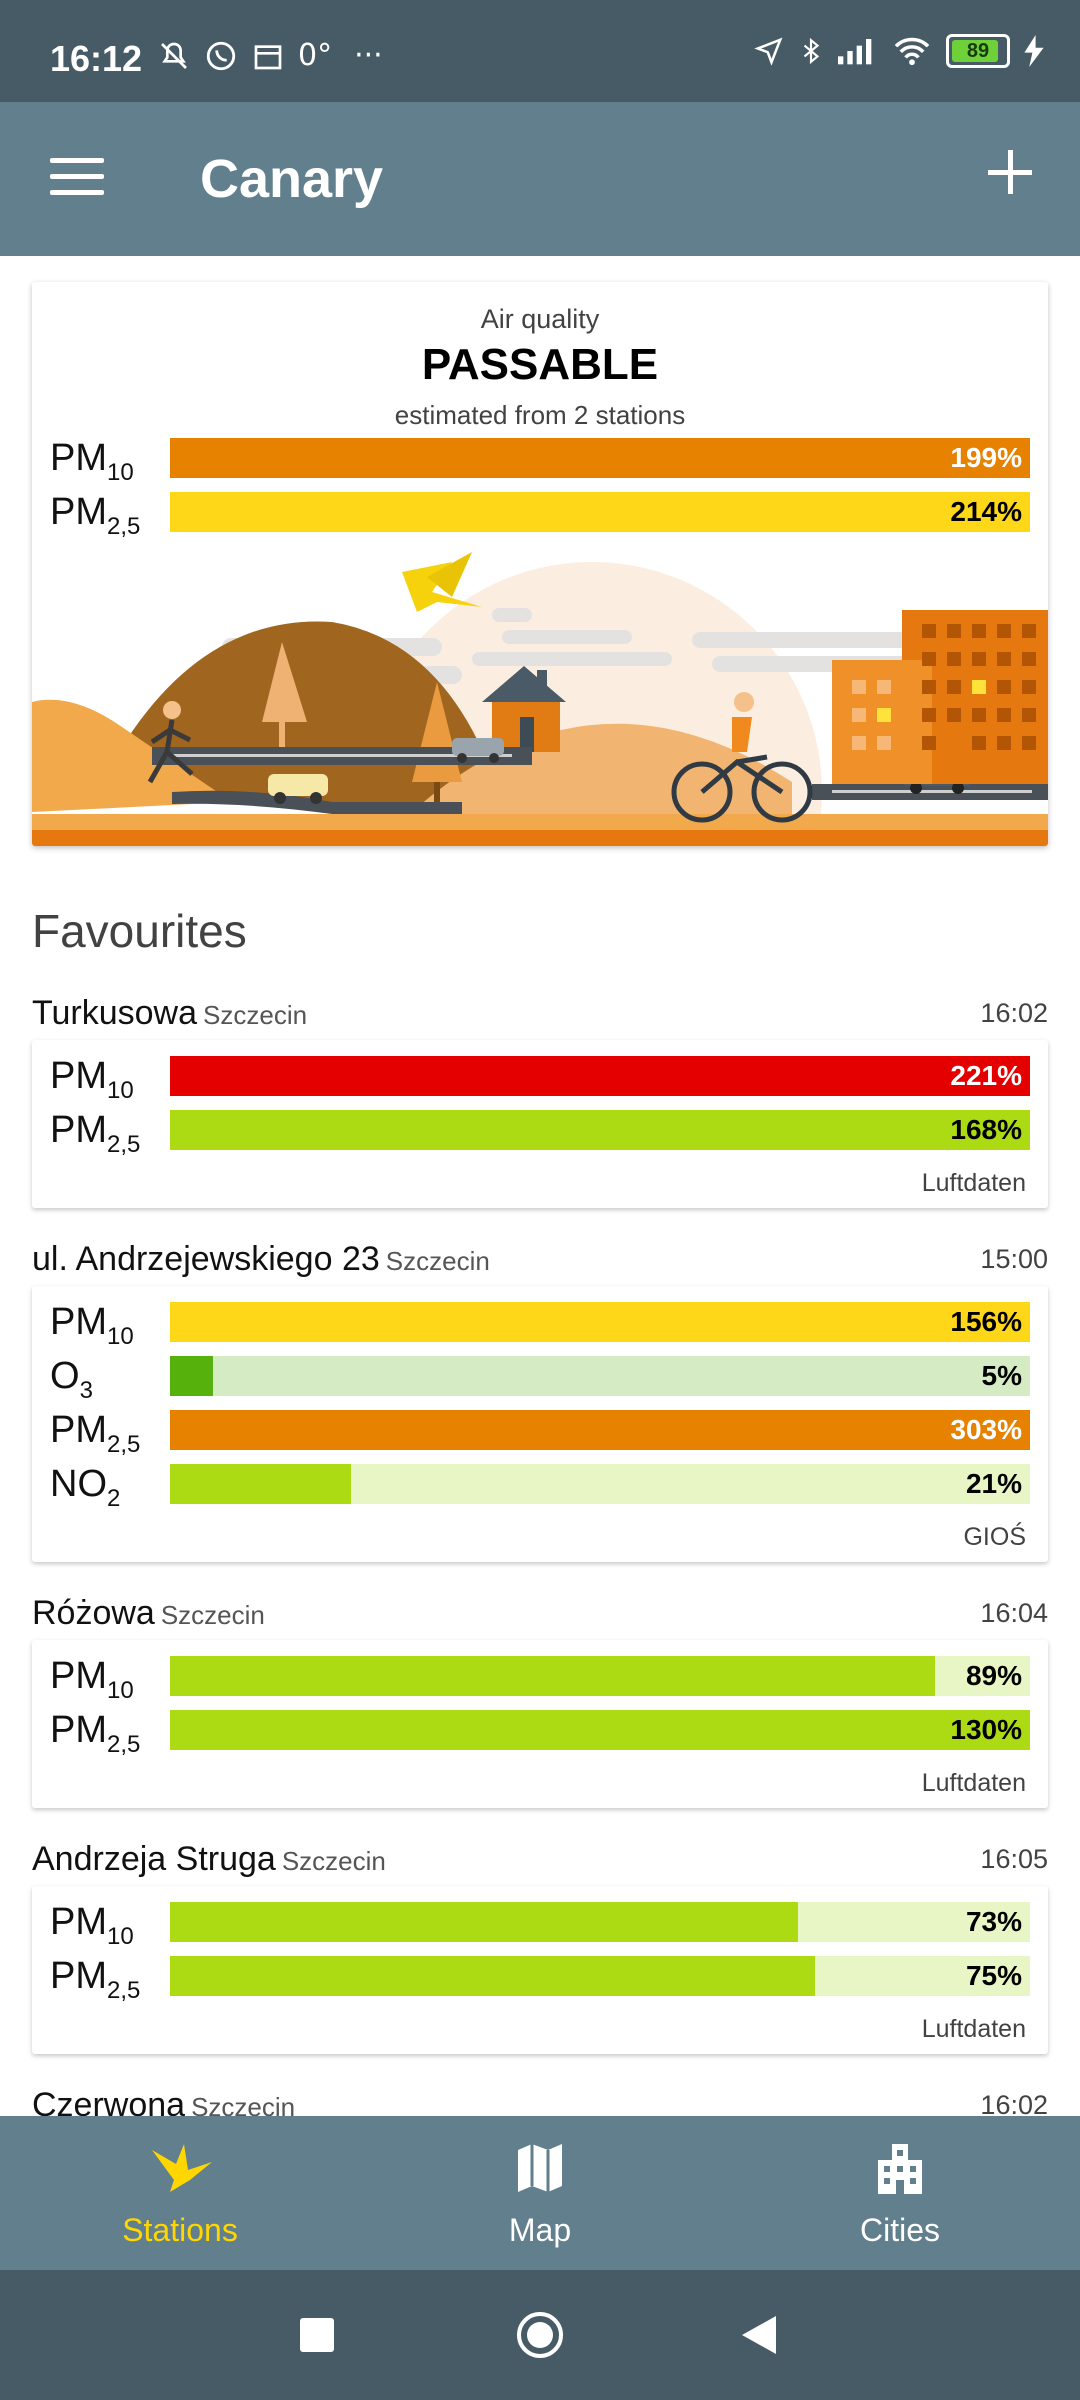  What do you see at coordinates (540, 319) in the screenshot?
I see `air-quality-caption: Air quality` at bounding box center [540, 319].